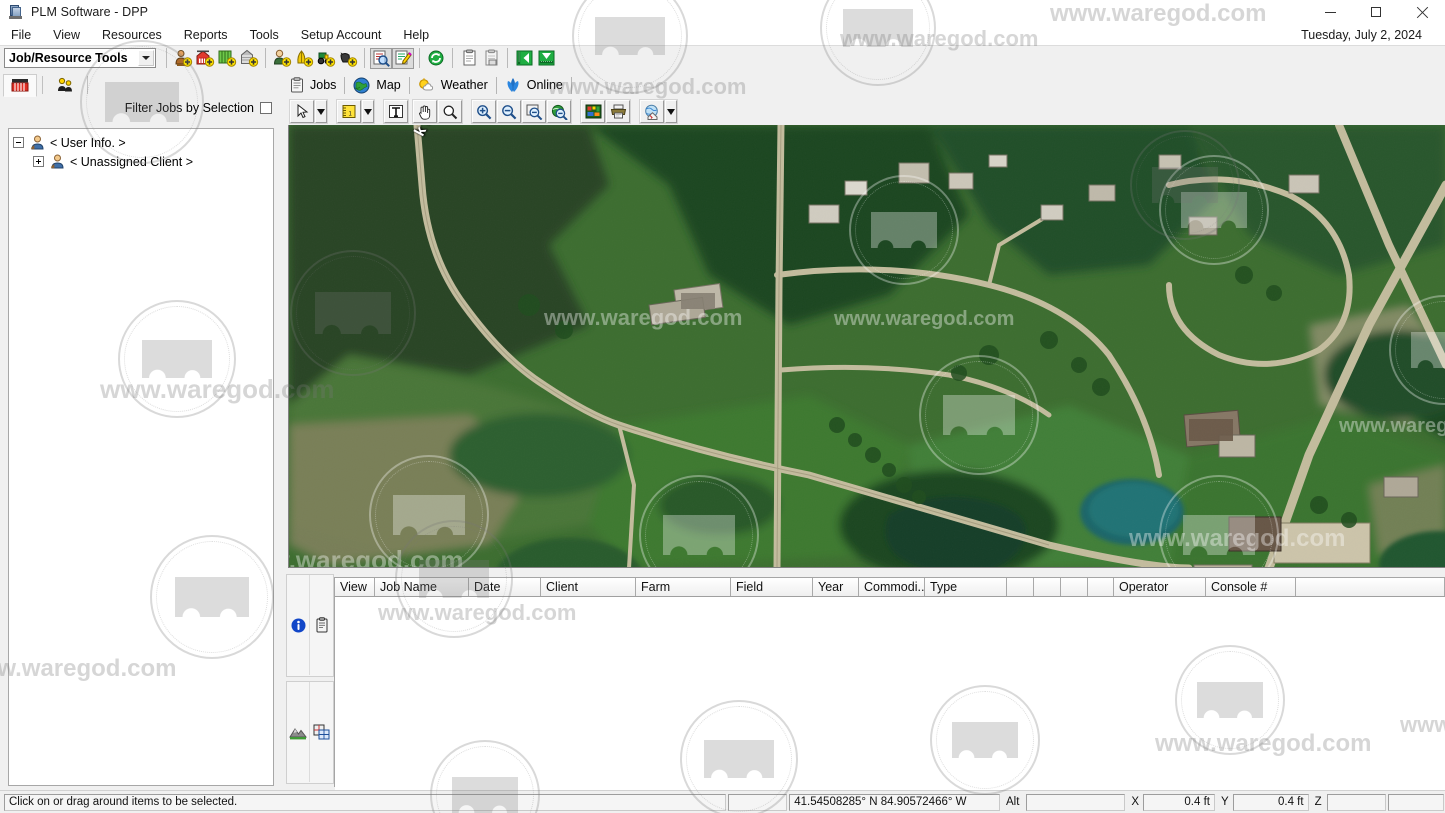 This screenshot has width=1445, height=813. I want to click on job-info-button, so click(298, 625).